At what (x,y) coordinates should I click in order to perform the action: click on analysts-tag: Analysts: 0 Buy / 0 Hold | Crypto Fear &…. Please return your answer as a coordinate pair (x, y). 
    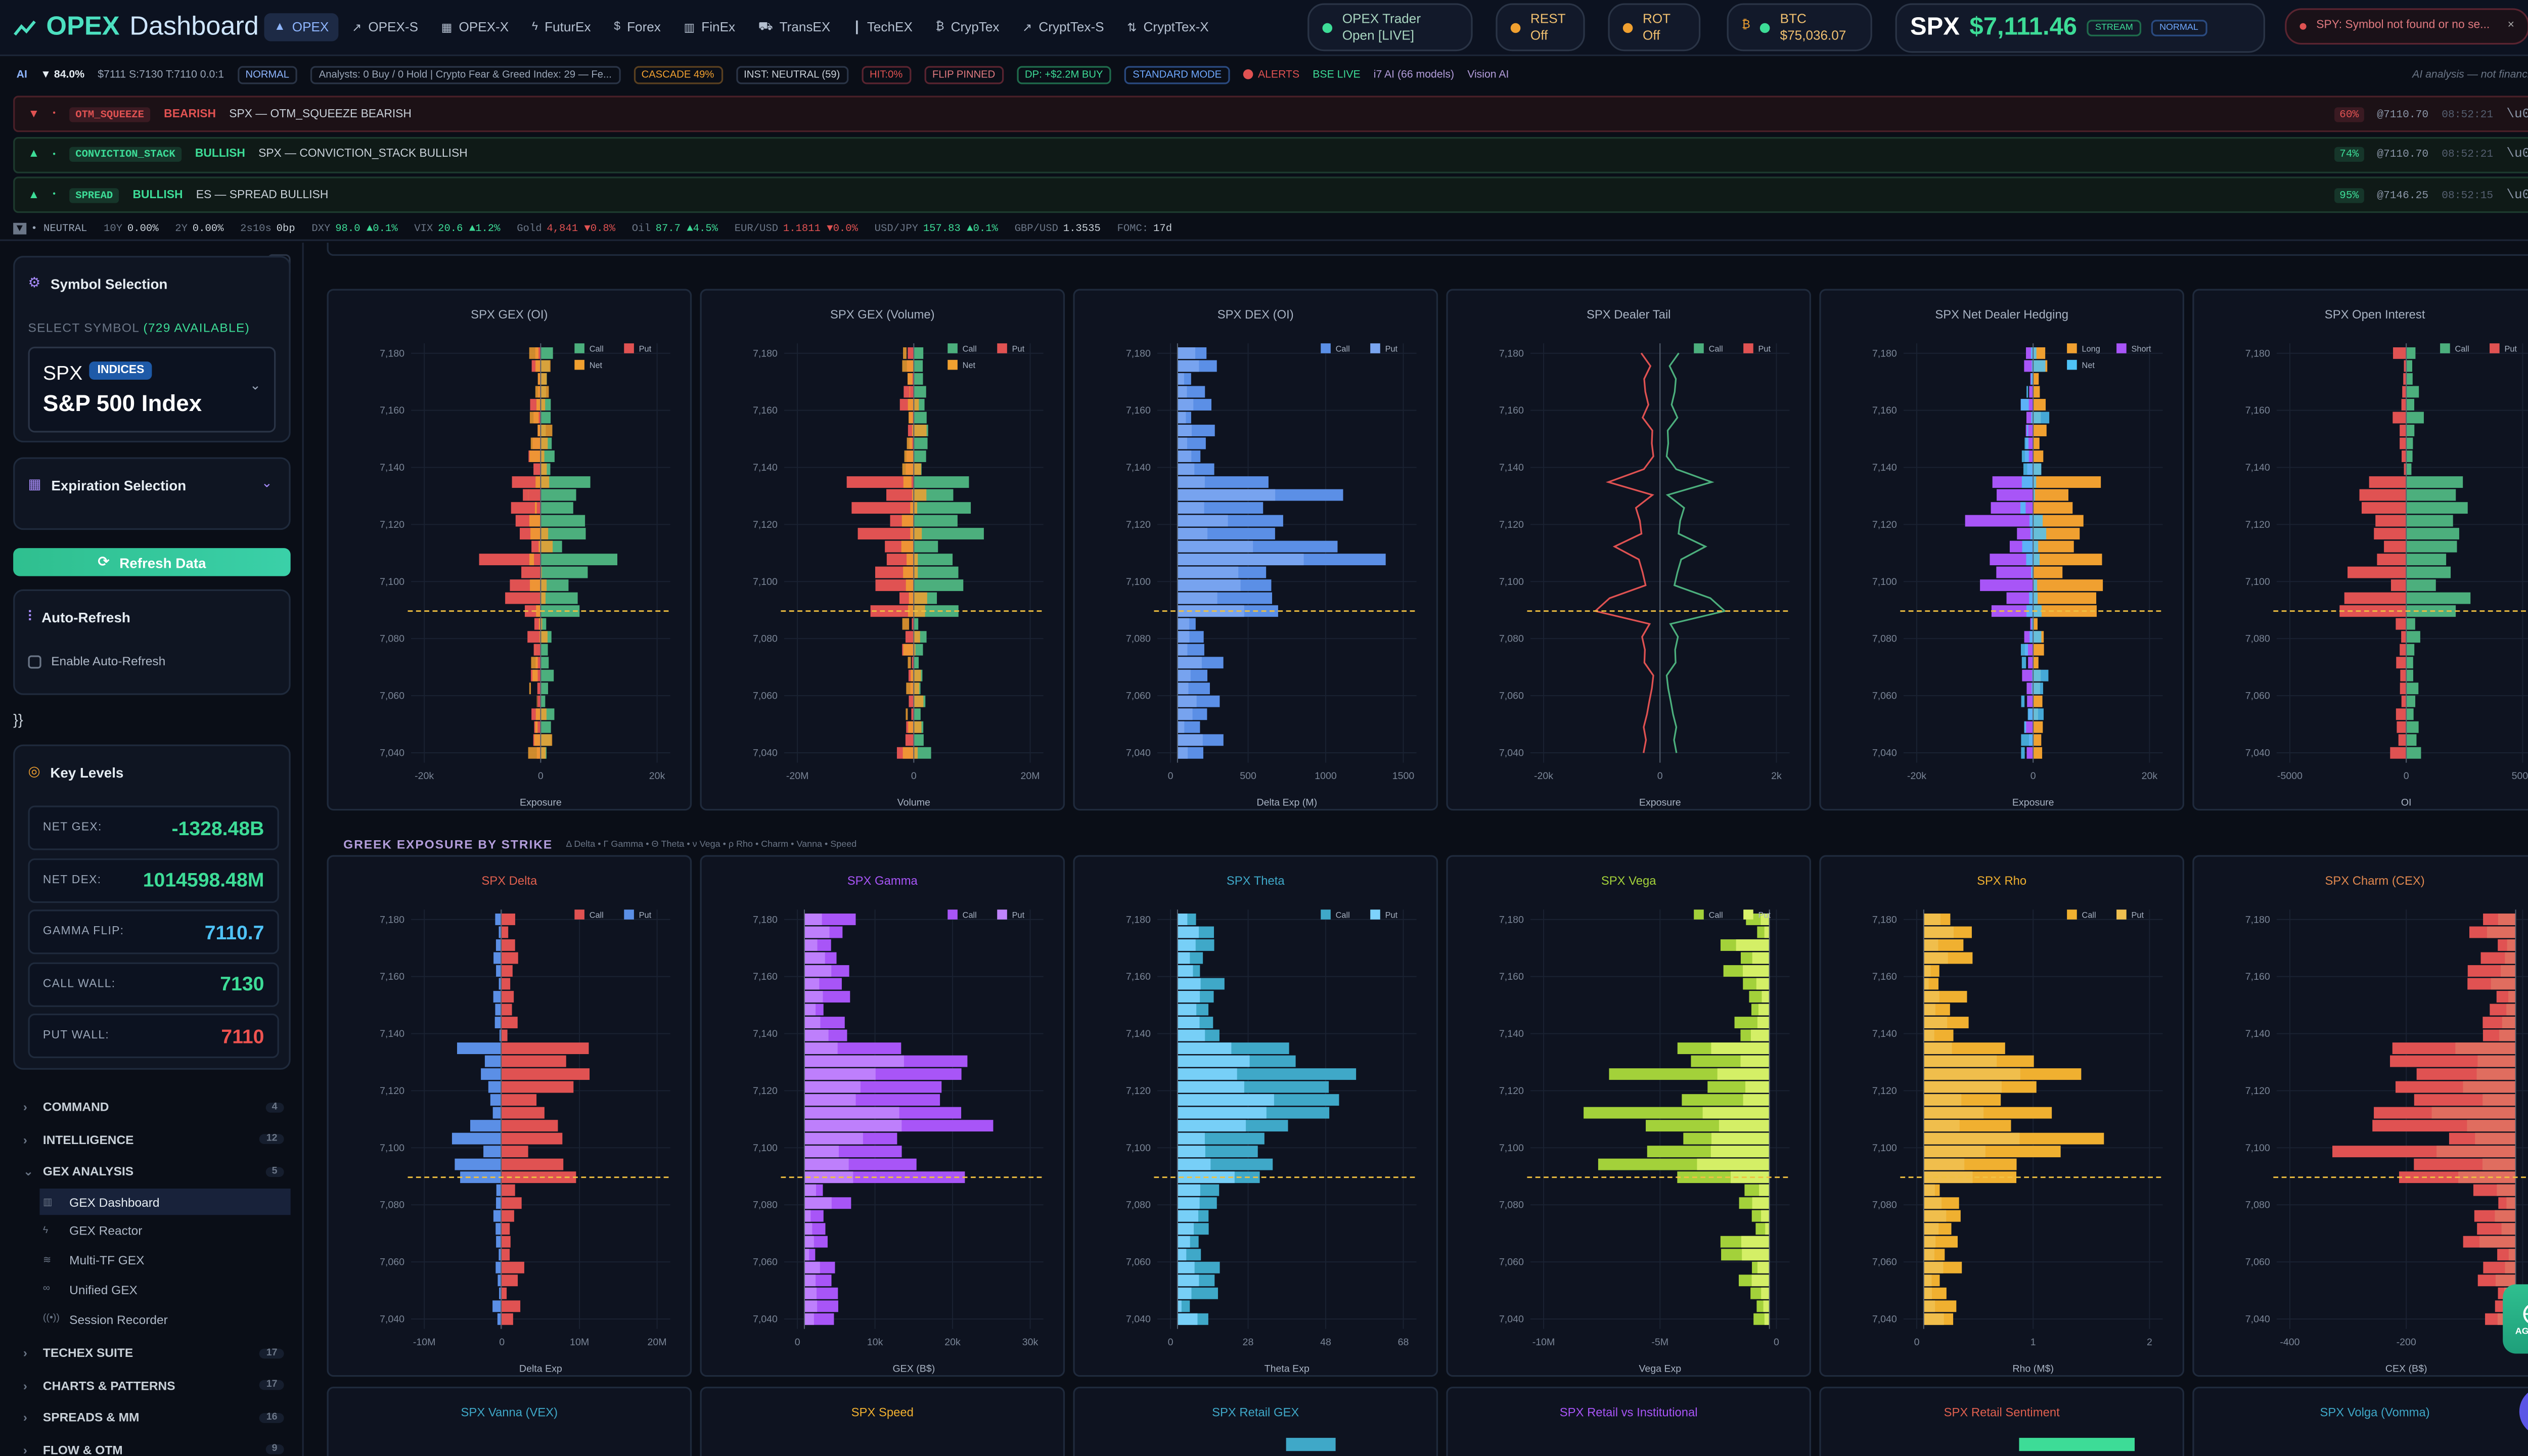
    Looking at the image, I should click on (465, 74).